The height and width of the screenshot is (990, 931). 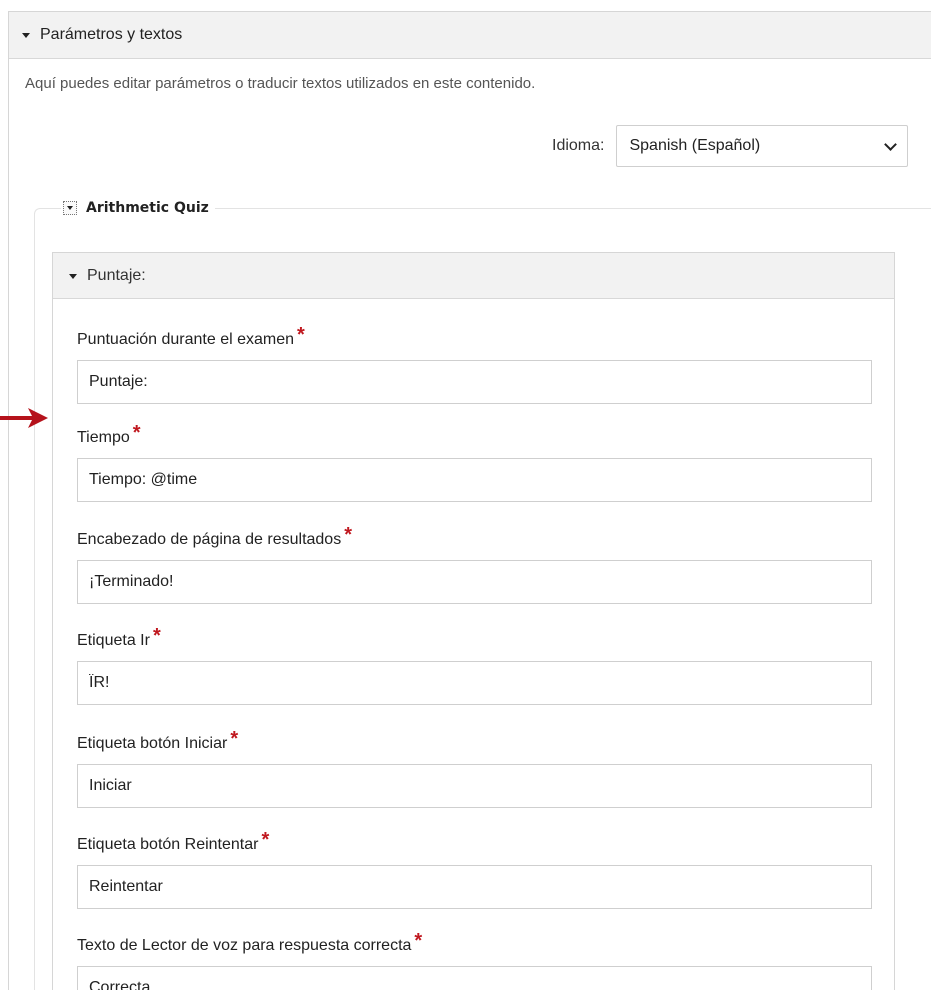 I want to click on time-input, so click(x=474, y=480).